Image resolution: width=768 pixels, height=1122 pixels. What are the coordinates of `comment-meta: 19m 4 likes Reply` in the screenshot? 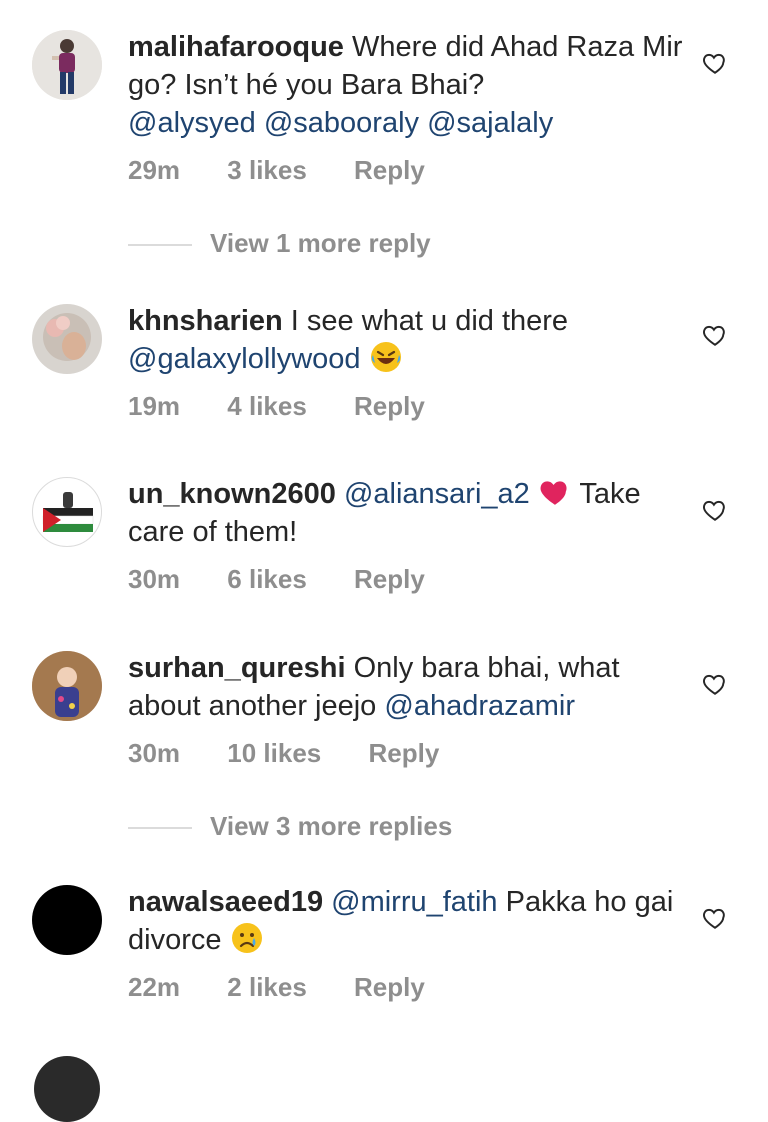 It's located at (408, 406).